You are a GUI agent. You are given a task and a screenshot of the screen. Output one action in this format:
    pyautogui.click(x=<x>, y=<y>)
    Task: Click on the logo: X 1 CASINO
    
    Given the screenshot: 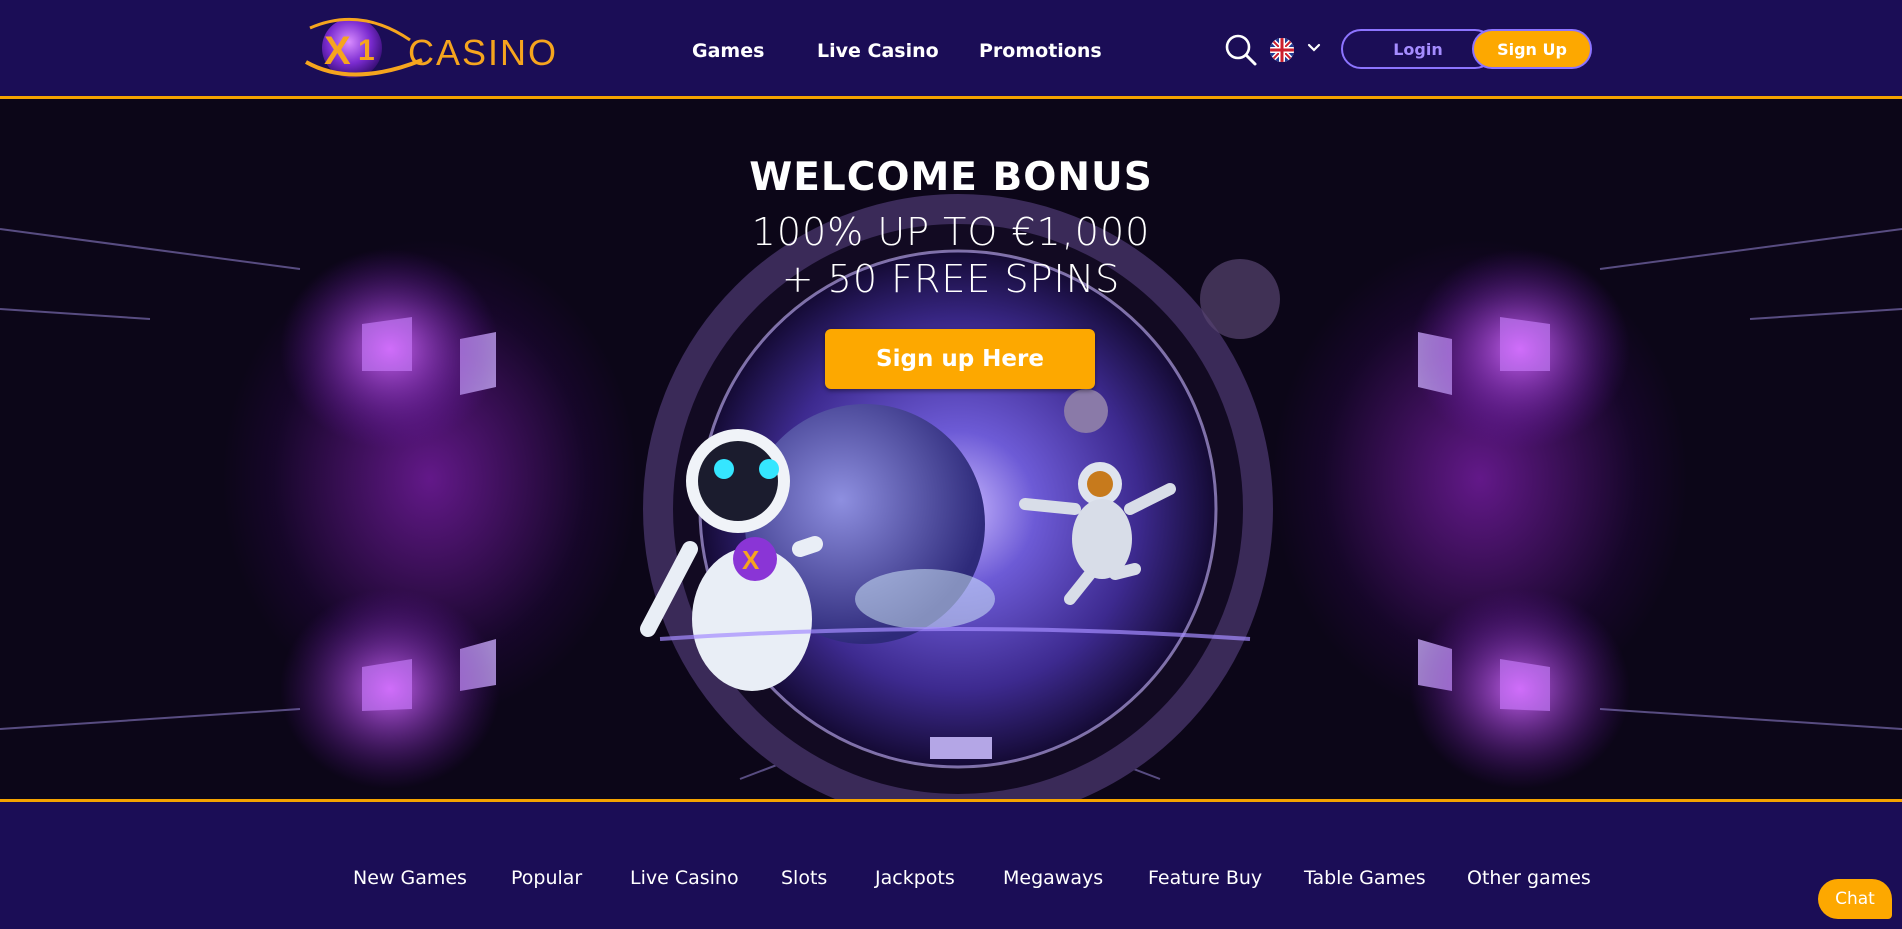 What is the action you would take?
    pyautogui.click(x=428, y=50)
    